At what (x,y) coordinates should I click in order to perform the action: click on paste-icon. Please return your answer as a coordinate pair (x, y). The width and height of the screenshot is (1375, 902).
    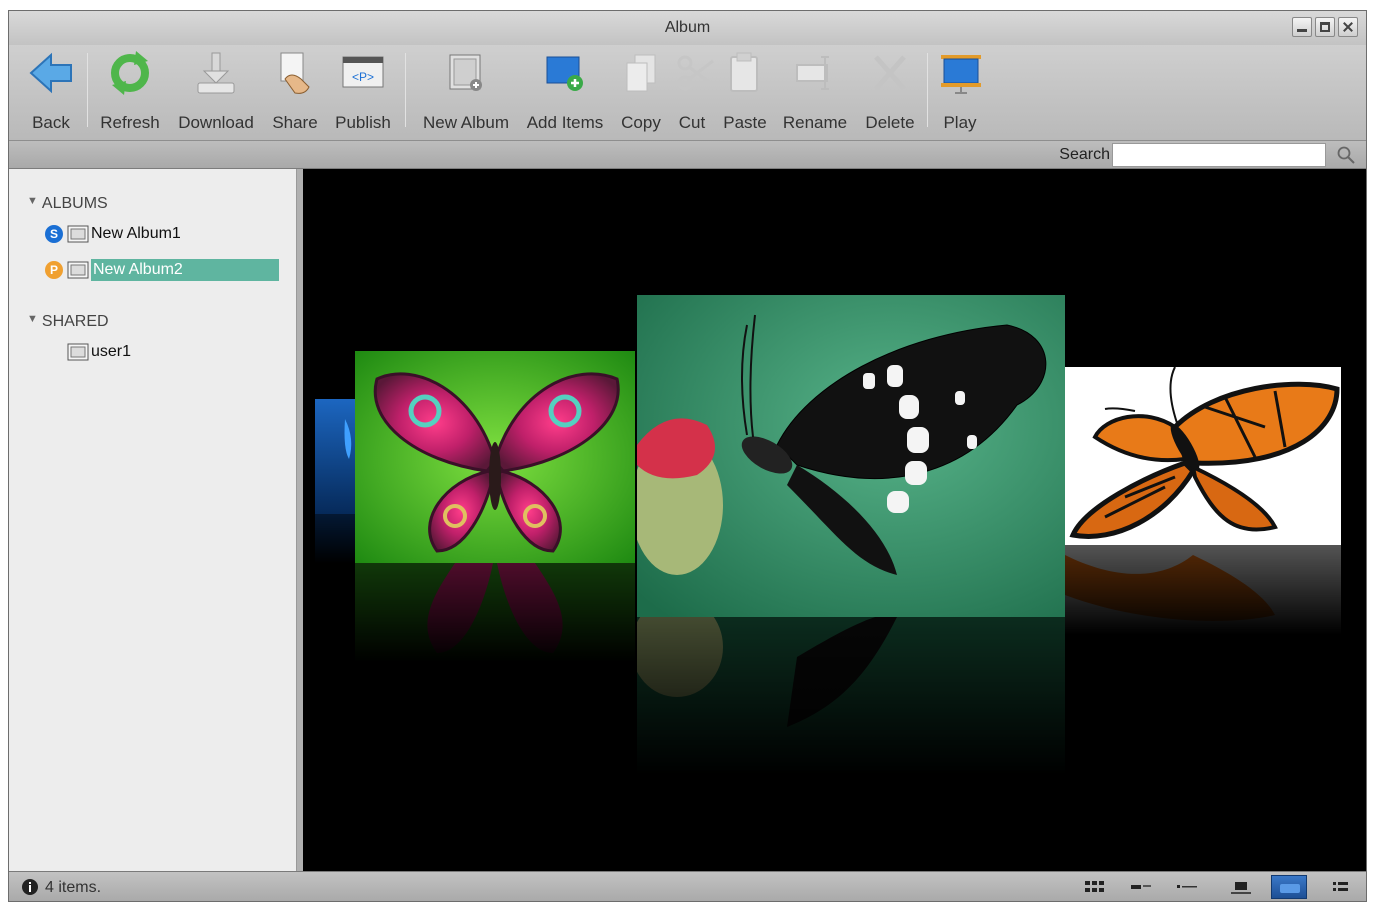
    Looking at the image, I should click on (744, 72).